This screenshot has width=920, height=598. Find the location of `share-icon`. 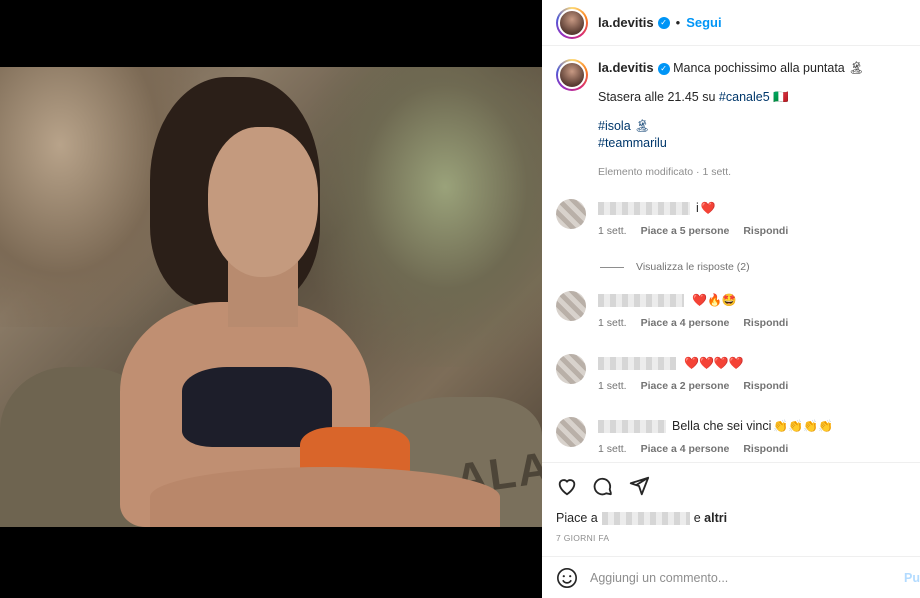

share-icon is located at coordinates (639, 486).